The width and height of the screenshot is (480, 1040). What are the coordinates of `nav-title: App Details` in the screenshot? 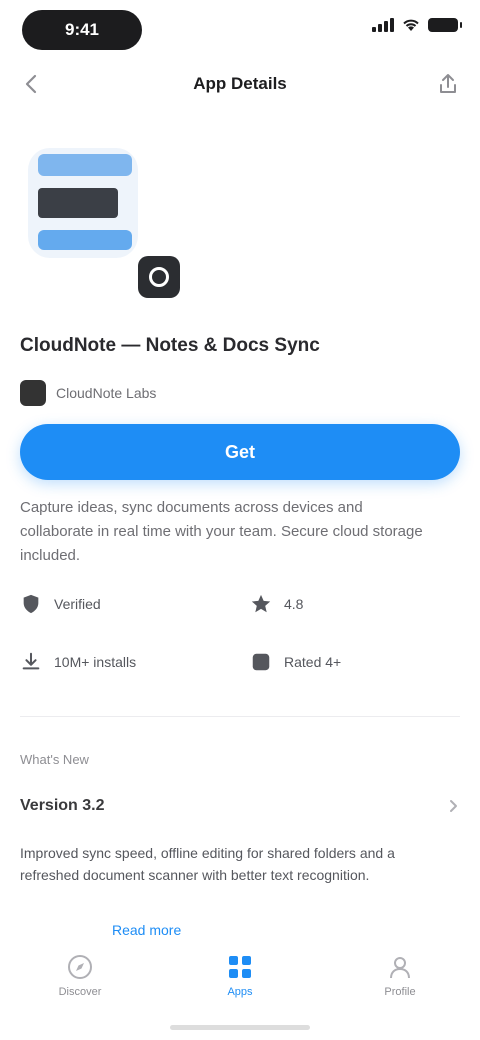 It's located at (240, 83).